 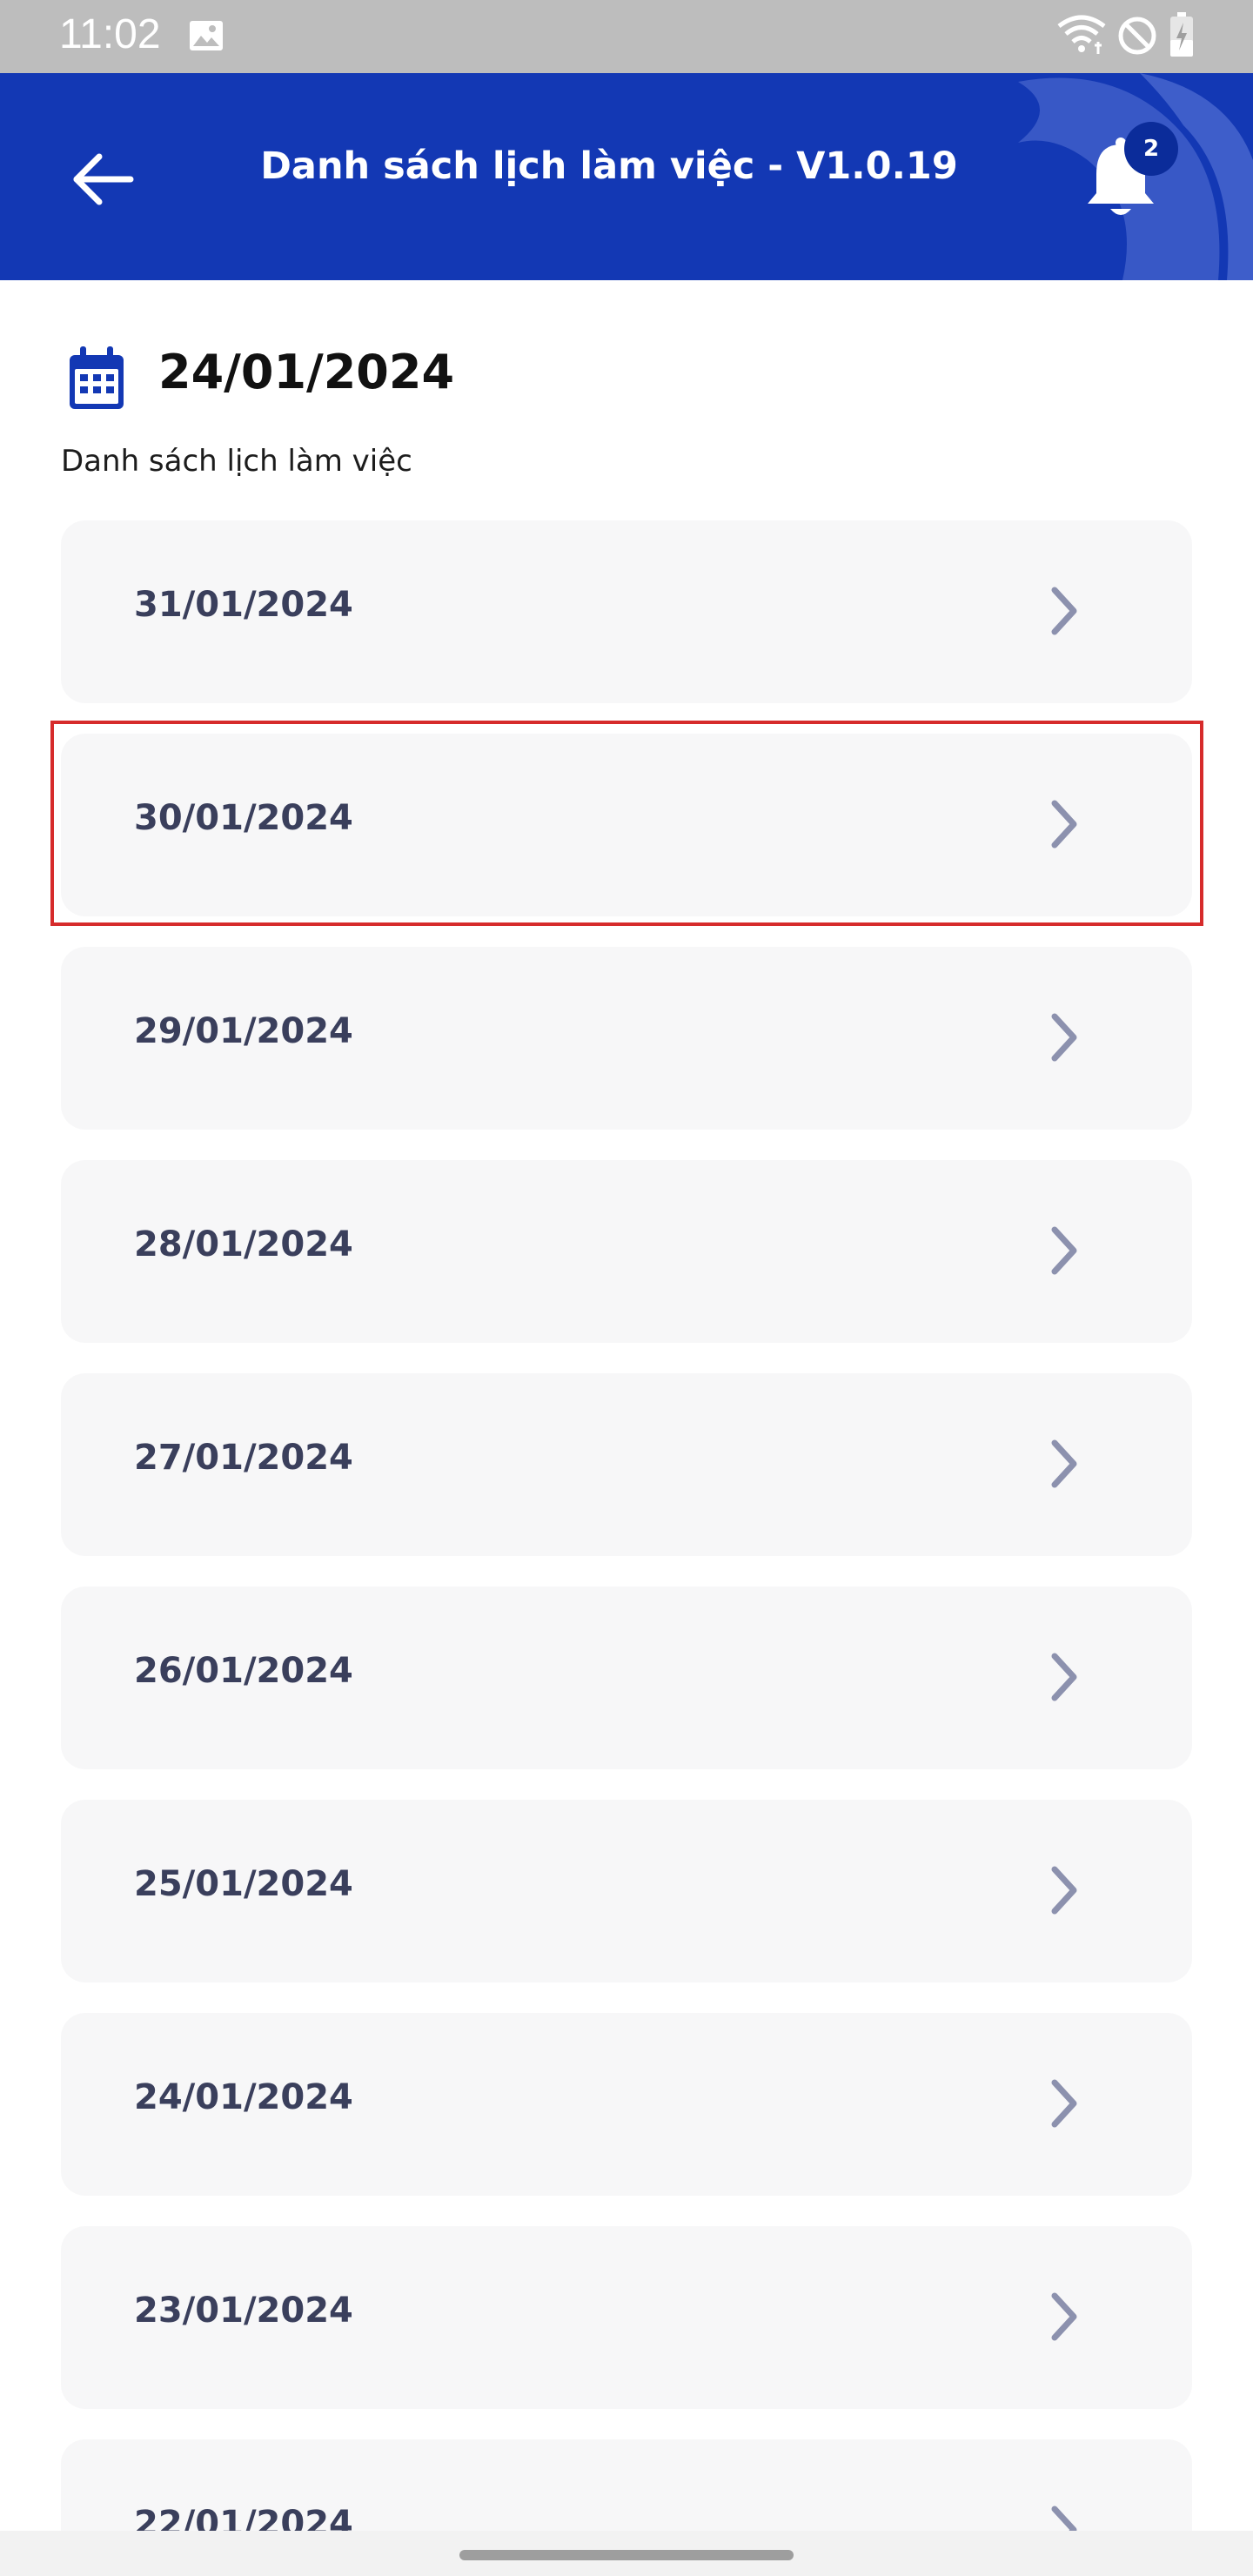 I want to click on schedule-item: 28/01/2024, so click(x=626, y=1252).